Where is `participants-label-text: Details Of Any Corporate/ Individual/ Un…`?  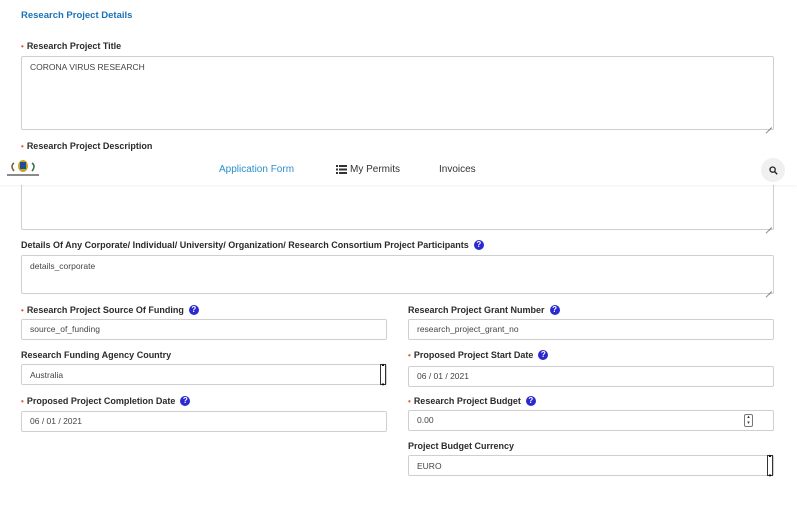
participants-label-text: Details Of Any Corporate/ Individual/ Un… is located at coordinates (245, 245).